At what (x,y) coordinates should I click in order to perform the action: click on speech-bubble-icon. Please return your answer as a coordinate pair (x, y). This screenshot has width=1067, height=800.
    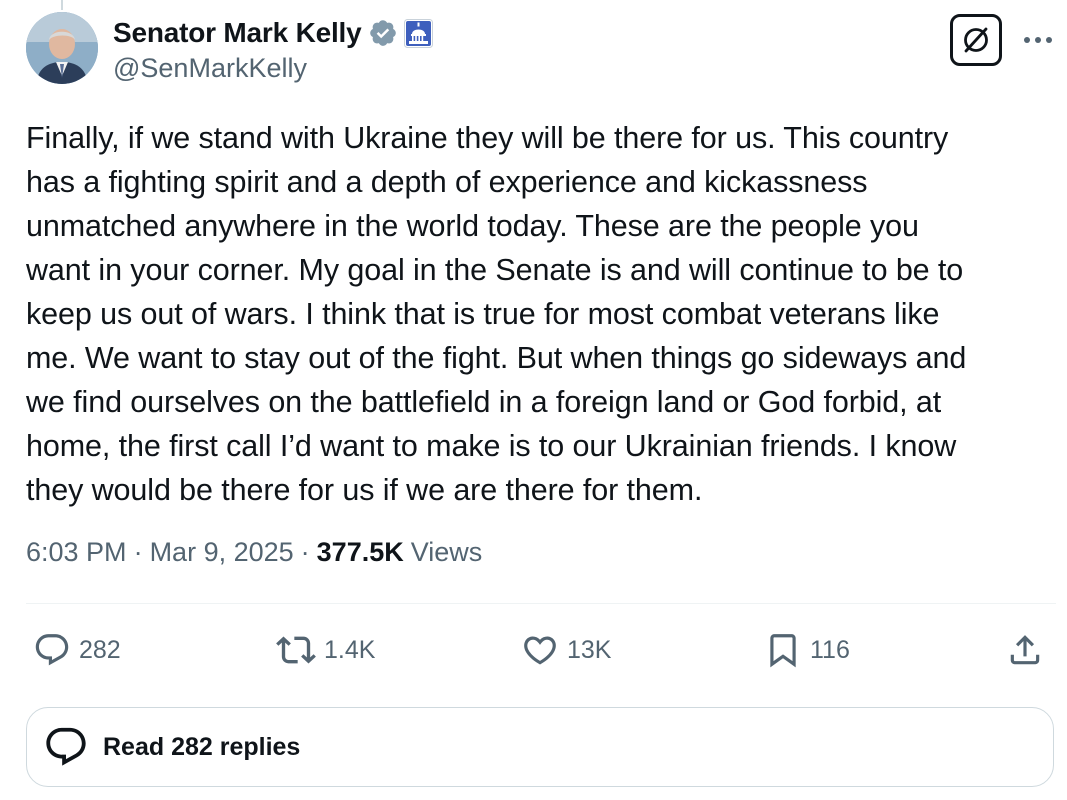
    Looking at the image, I should click on (66, 747).